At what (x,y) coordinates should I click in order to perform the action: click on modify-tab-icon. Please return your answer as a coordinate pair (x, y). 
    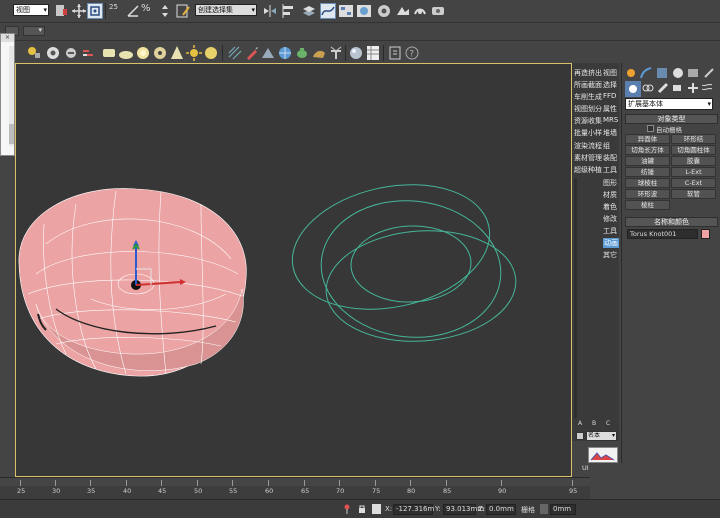
    Looking at the image, I should click on (647, 74).